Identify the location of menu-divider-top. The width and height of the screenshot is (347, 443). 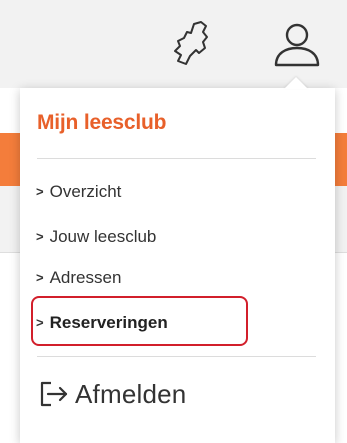
(176, 158).